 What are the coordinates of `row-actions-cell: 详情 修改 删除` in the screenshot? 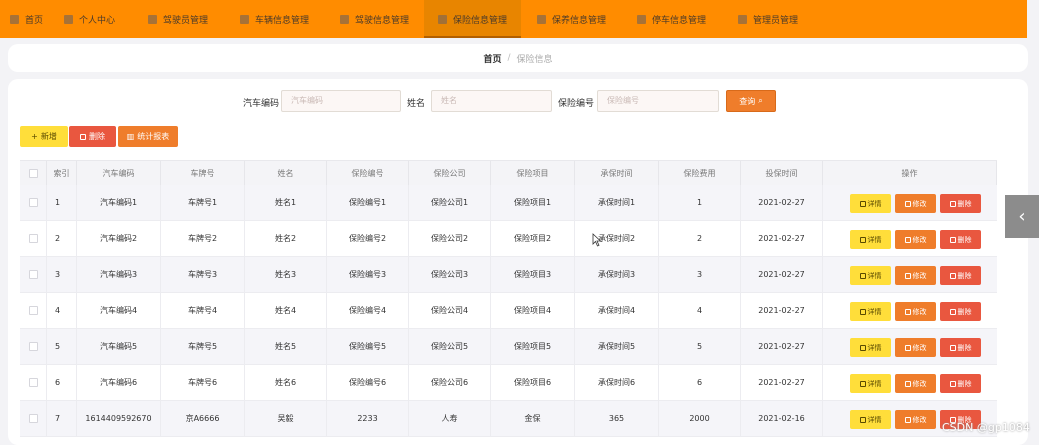 It's located at (910, 311).